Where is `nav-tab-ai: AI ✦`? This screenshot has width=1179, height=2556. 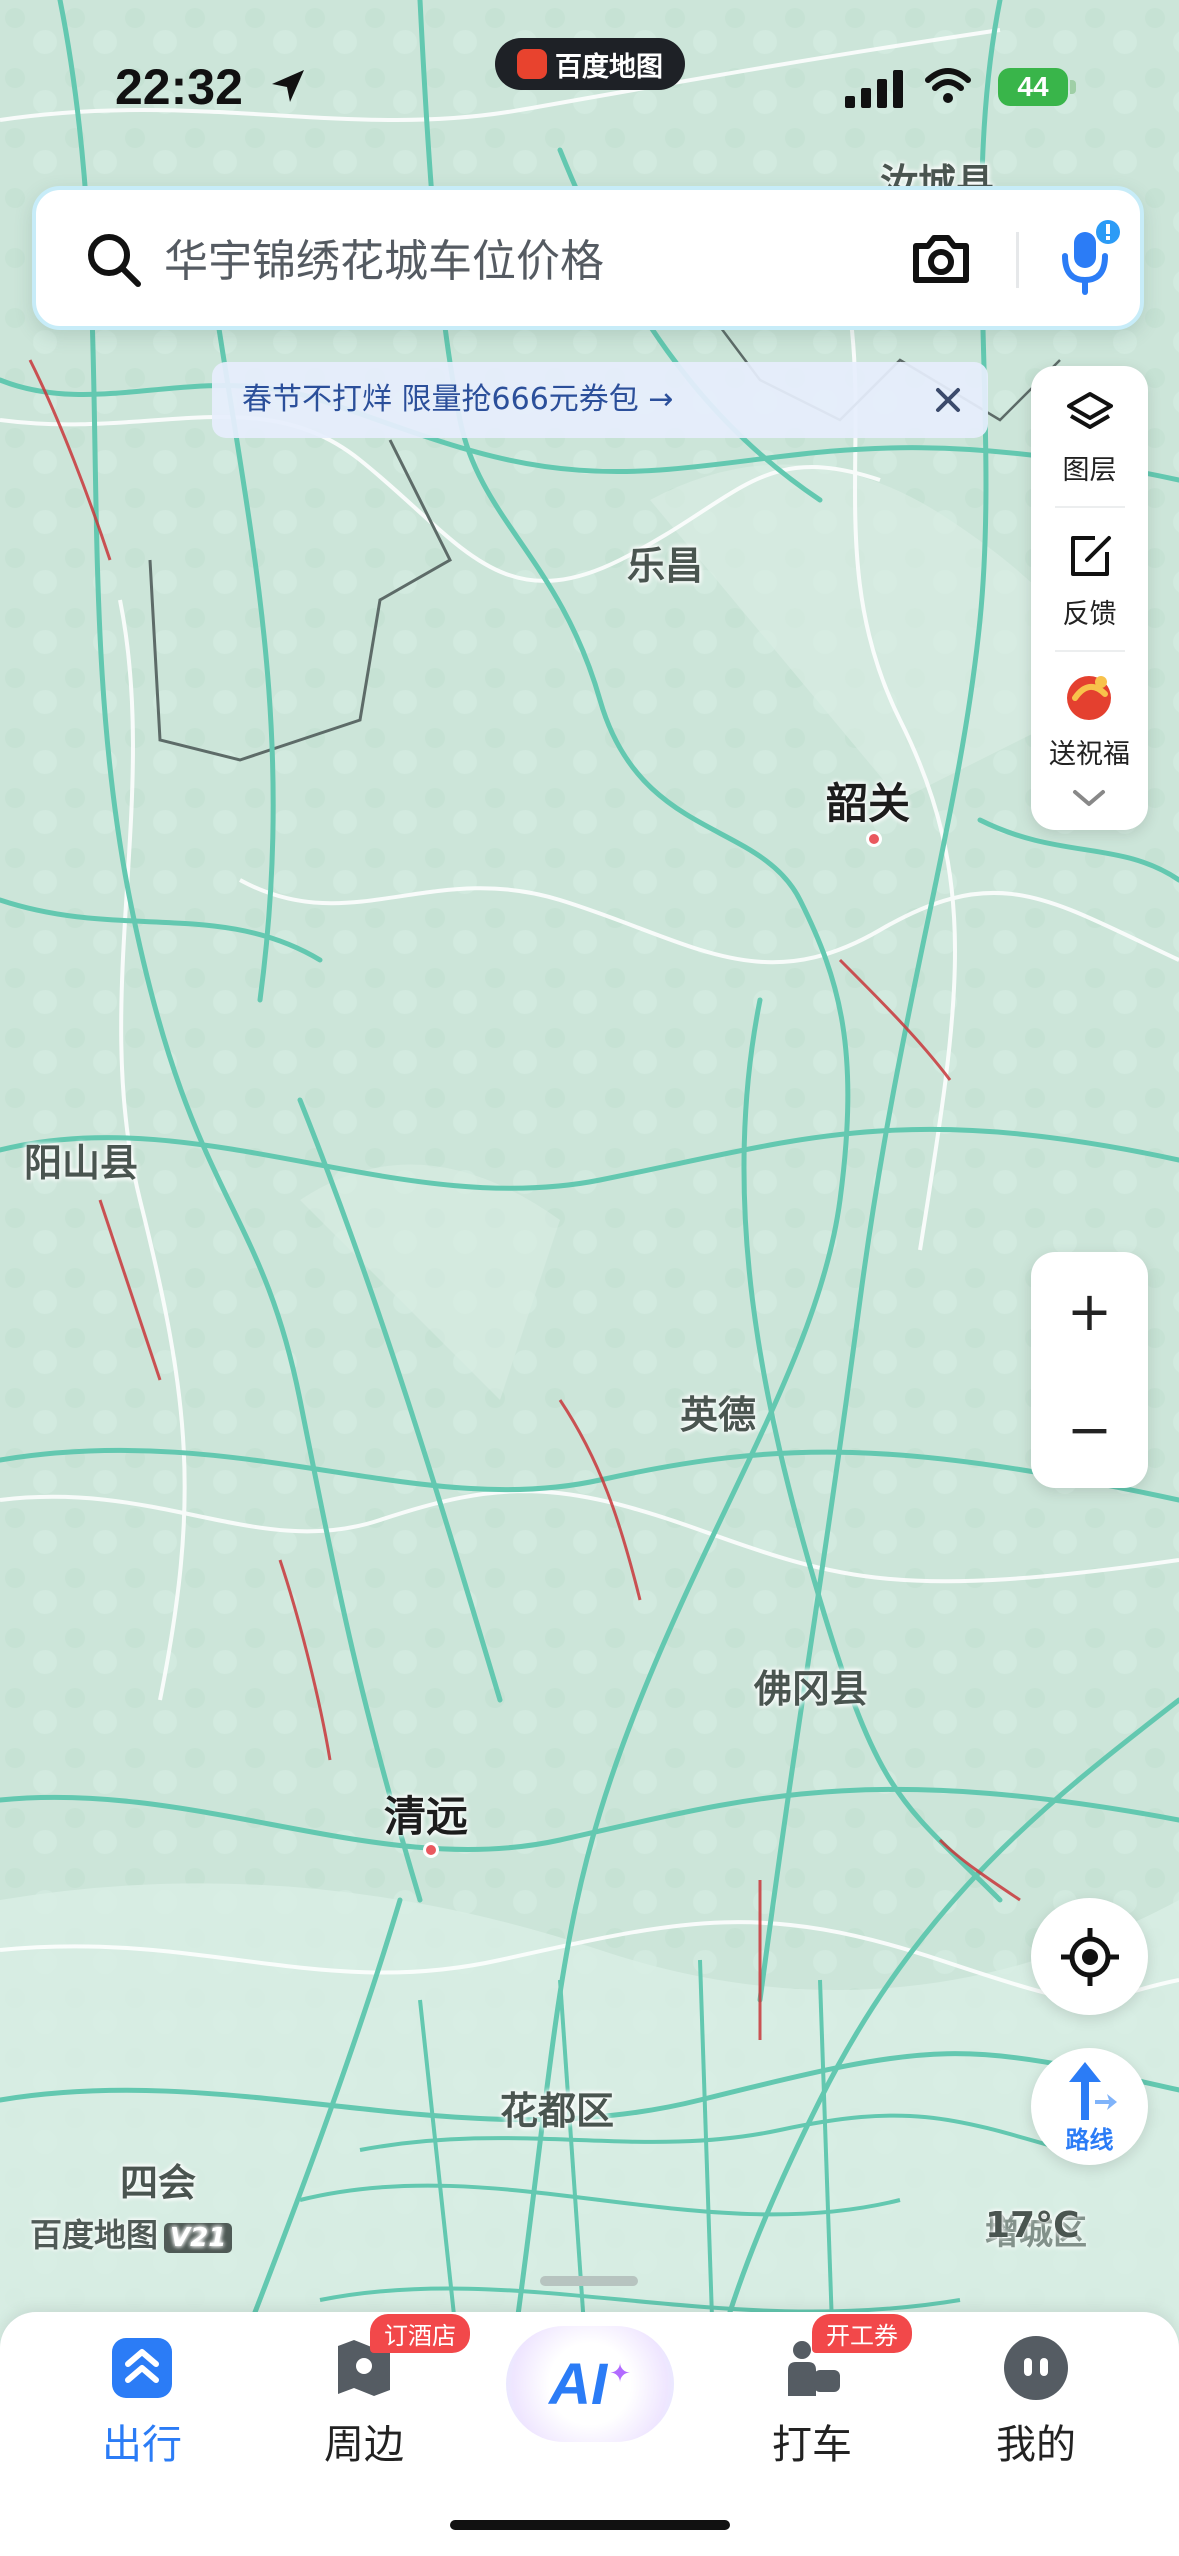 nav-tab-ai: AI ✦ is located at coordinates (590, 2412).